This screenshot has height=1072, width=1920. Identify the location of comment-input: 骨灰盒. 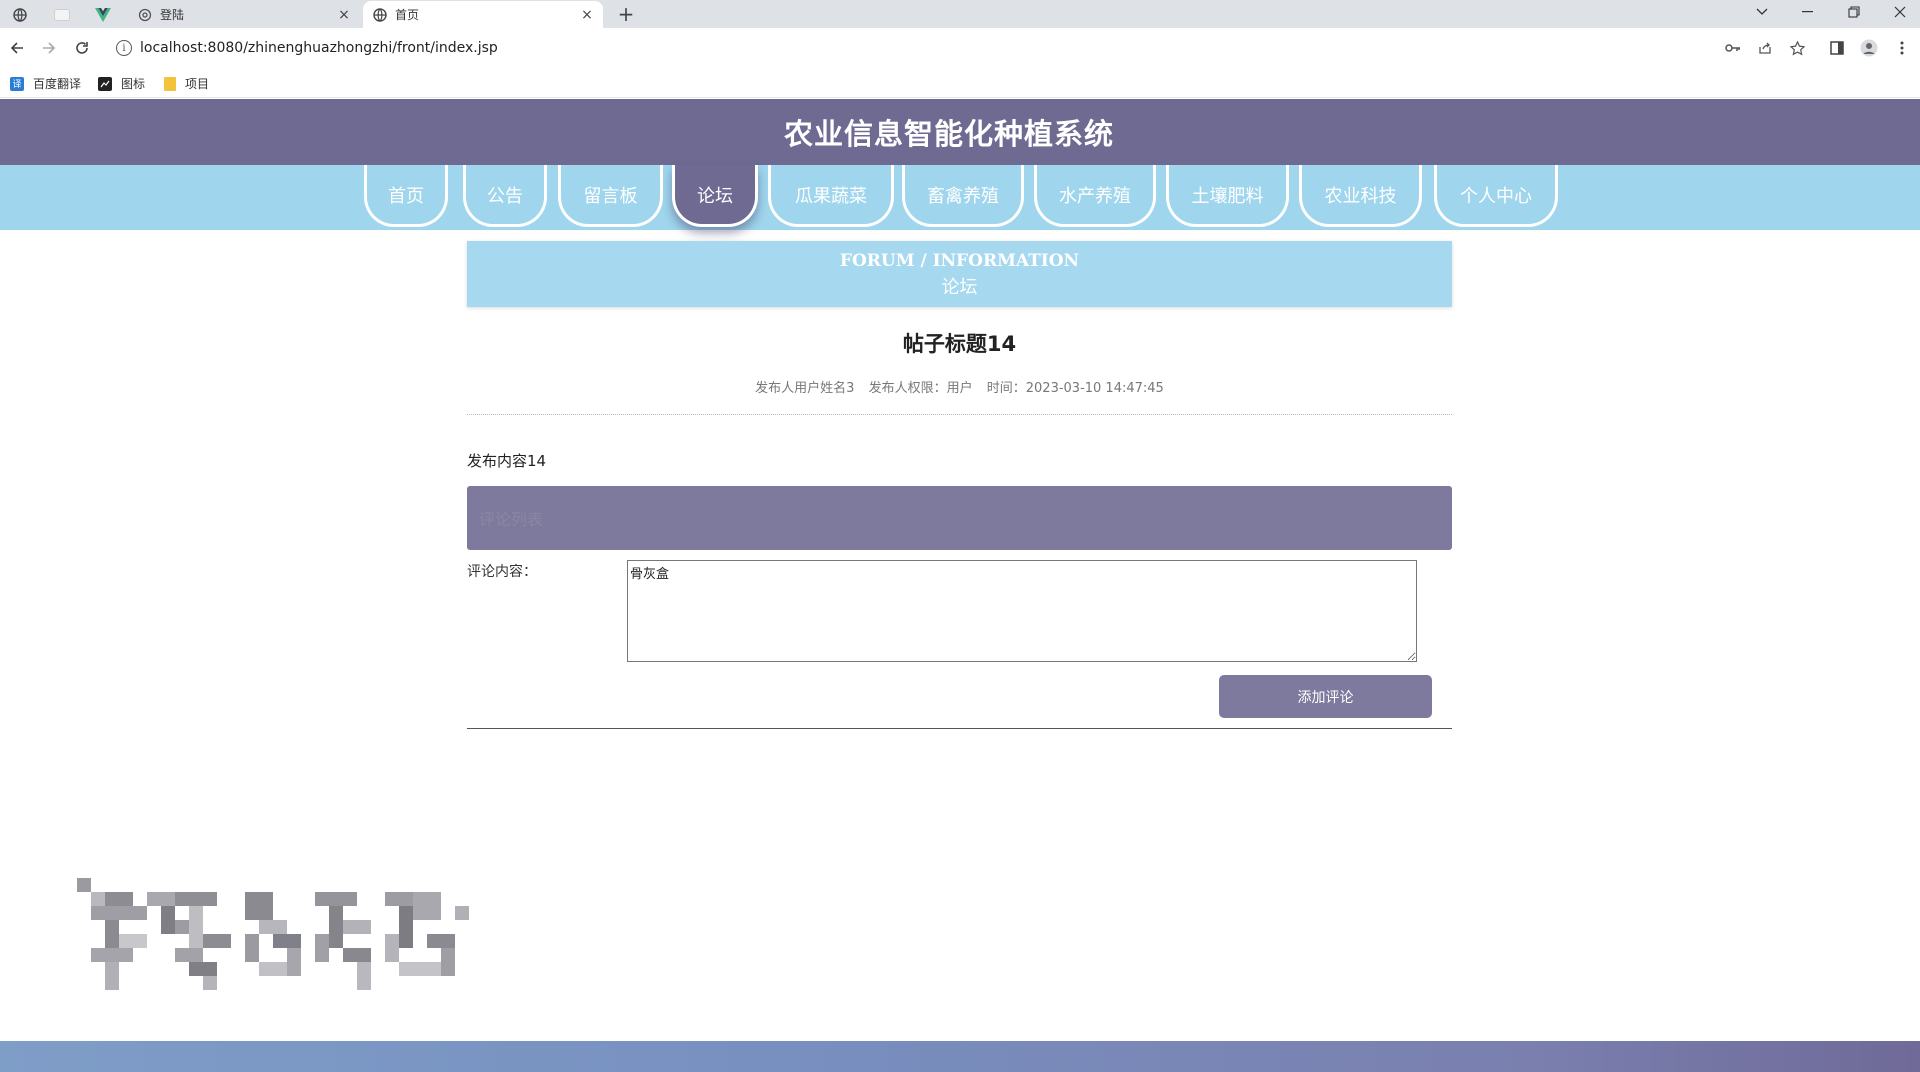
(1022, 611).